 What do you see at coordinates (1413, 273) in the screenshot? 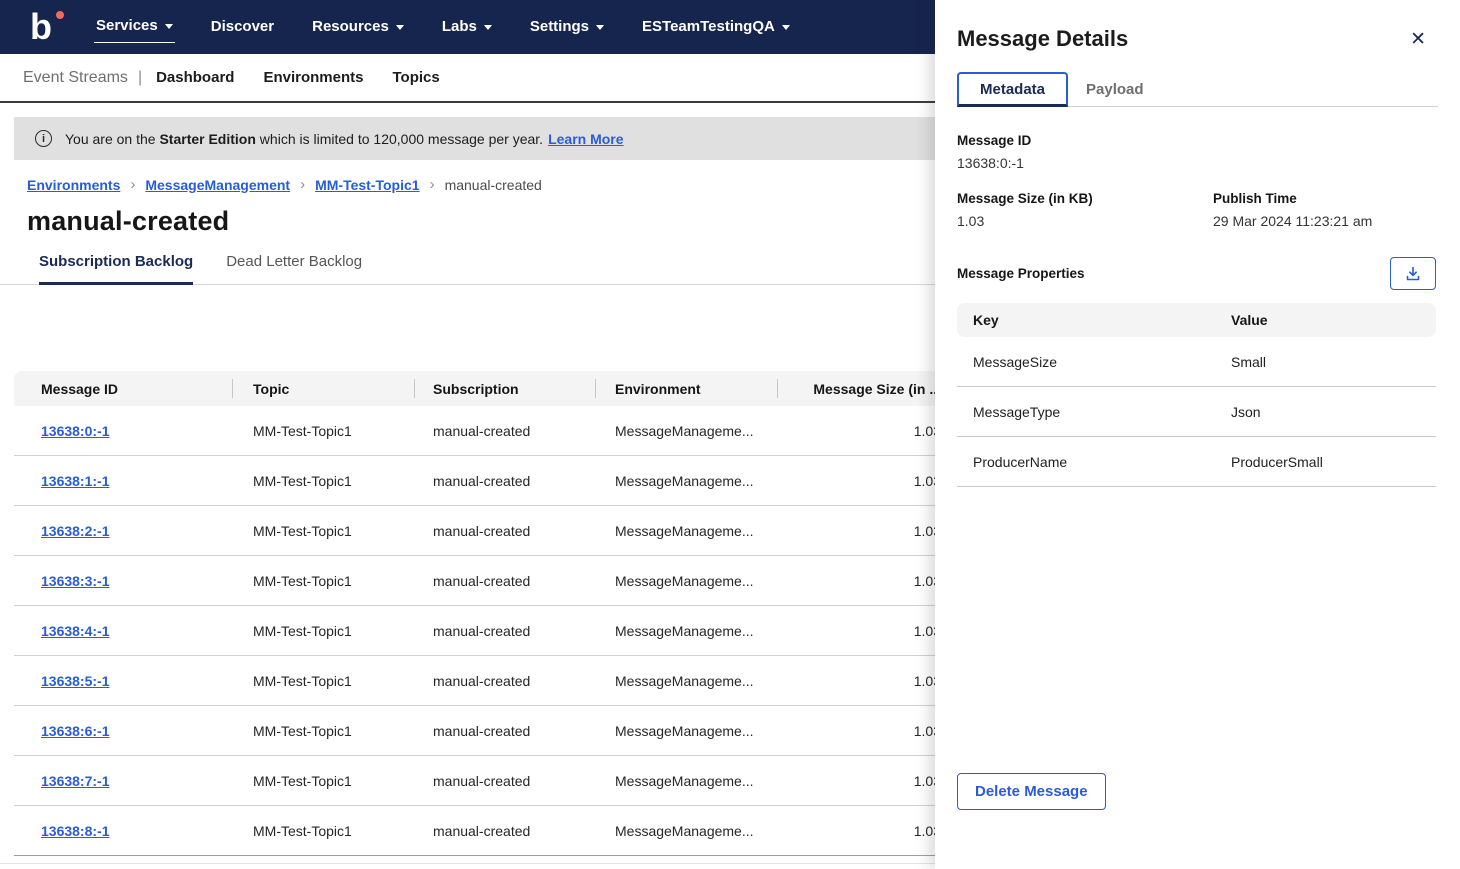
I see `download-properties-button` at bounding box center [1413, 273].